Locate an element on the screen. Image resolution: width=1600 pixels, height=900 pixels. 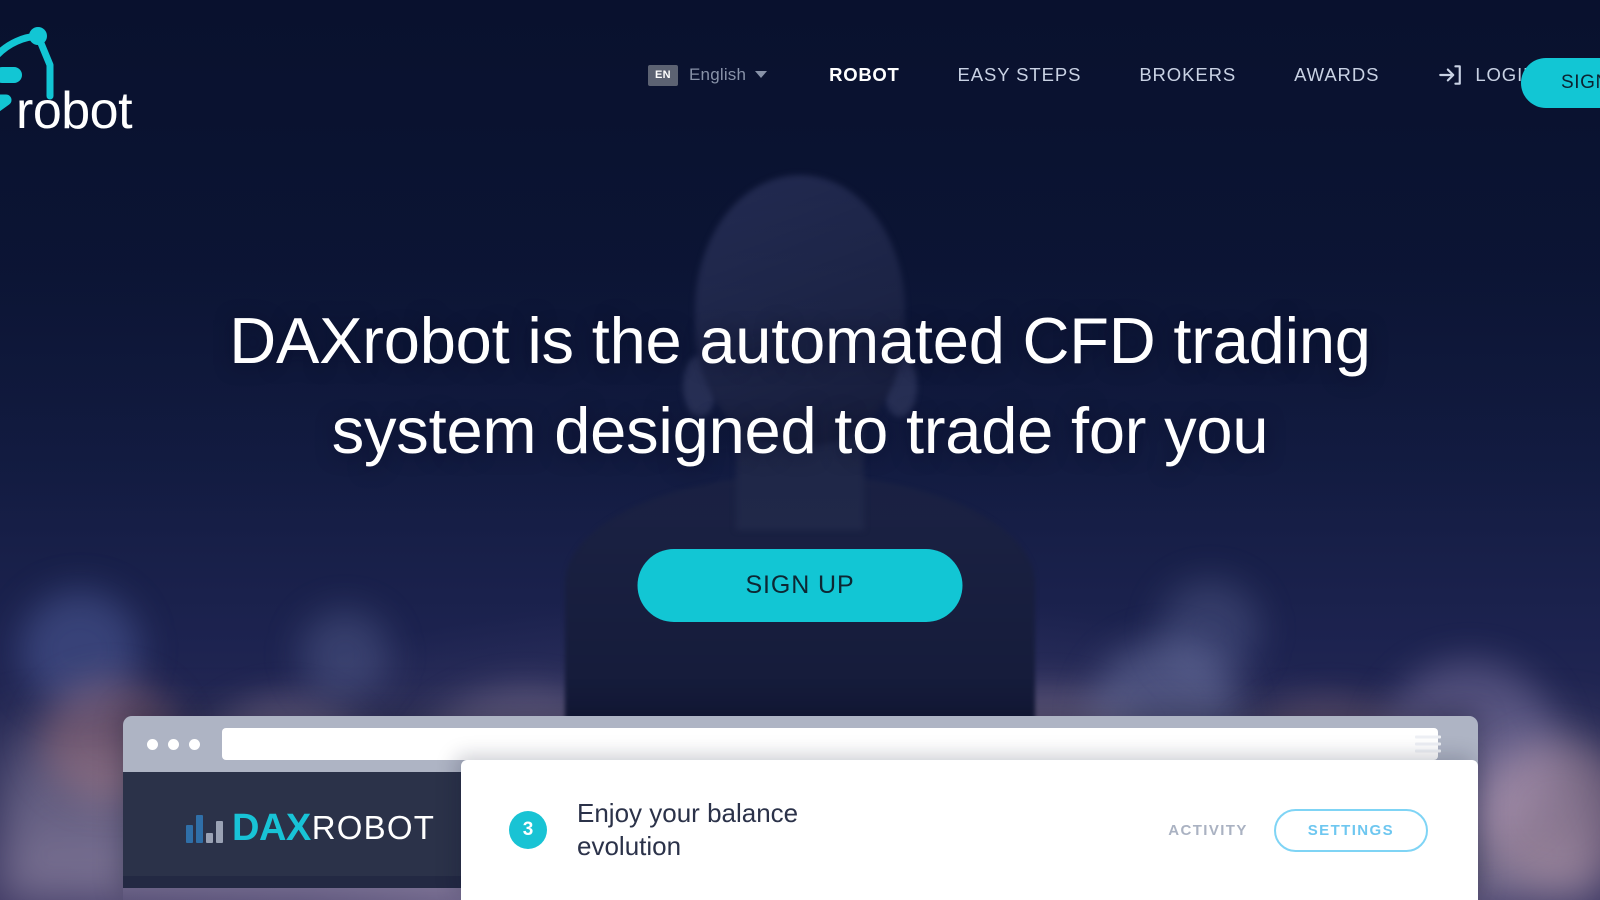
nav-item-brokers: BROKERS is located at coordinates (1187, 75).